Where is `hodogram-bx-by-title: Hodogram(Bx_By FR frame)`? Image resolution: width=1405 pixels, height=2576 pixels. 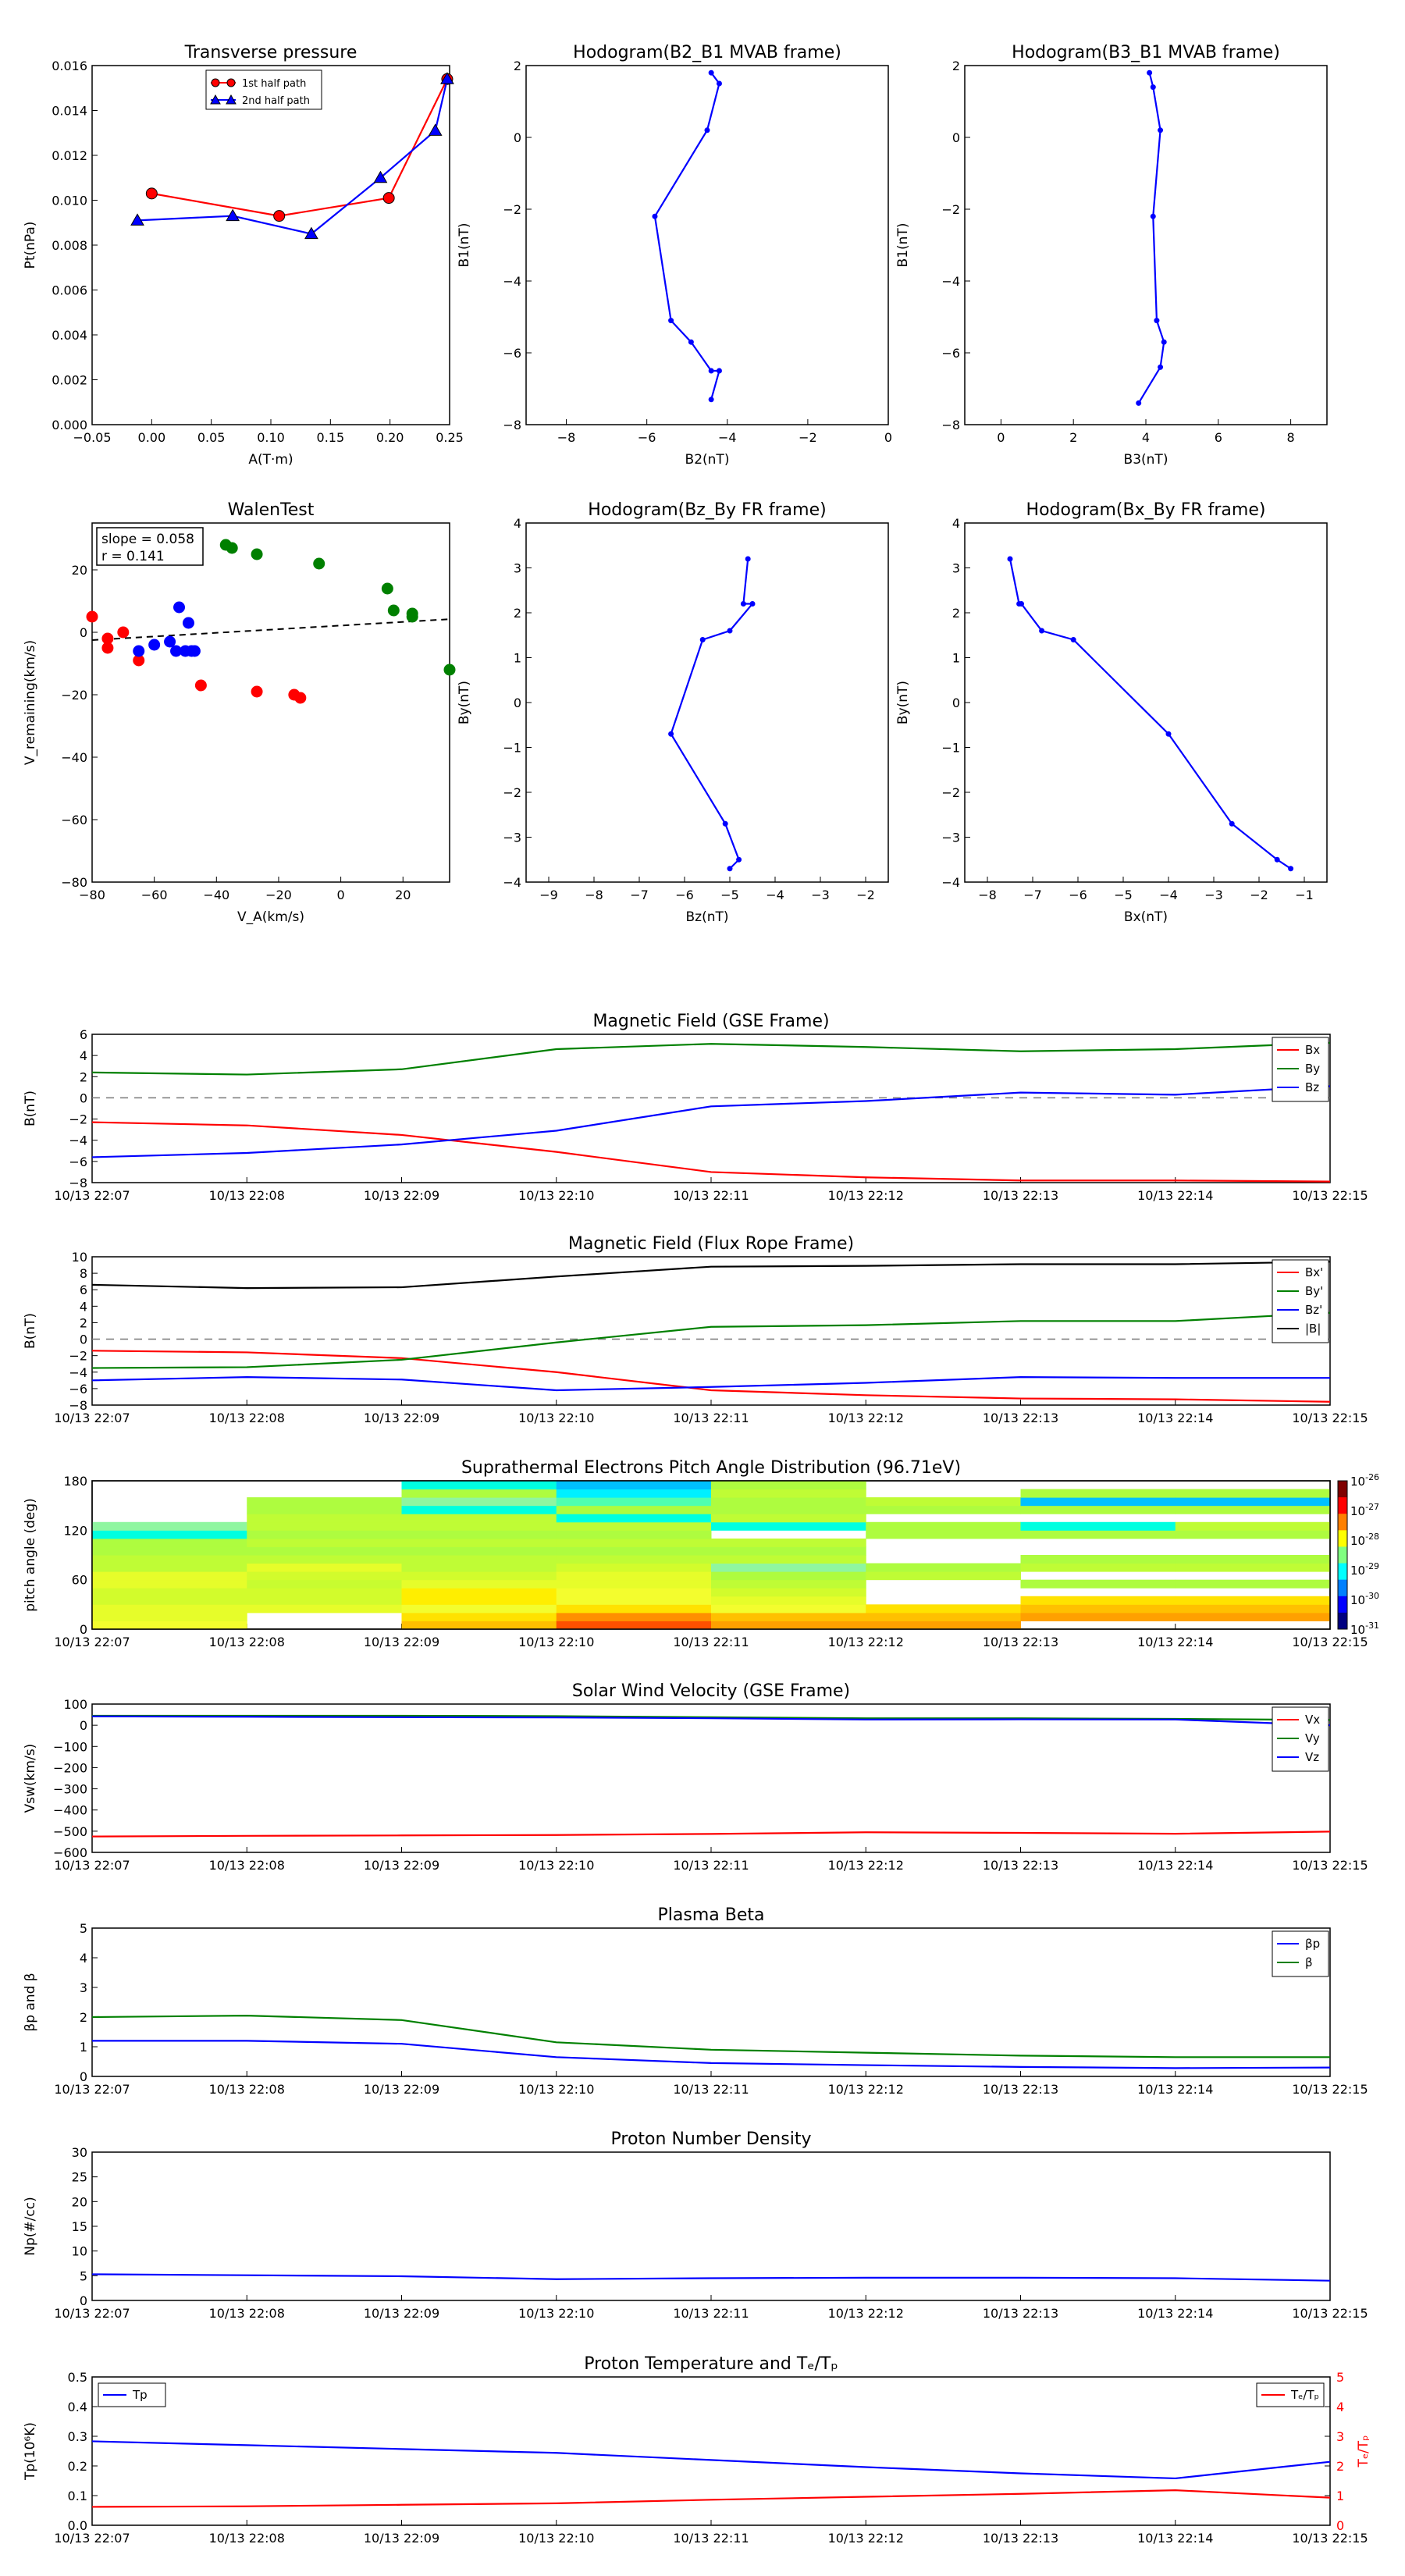 hodogram-bx-by-title: Hodogram(Bx_By FR frame) is located at coordinates (1146, 510).